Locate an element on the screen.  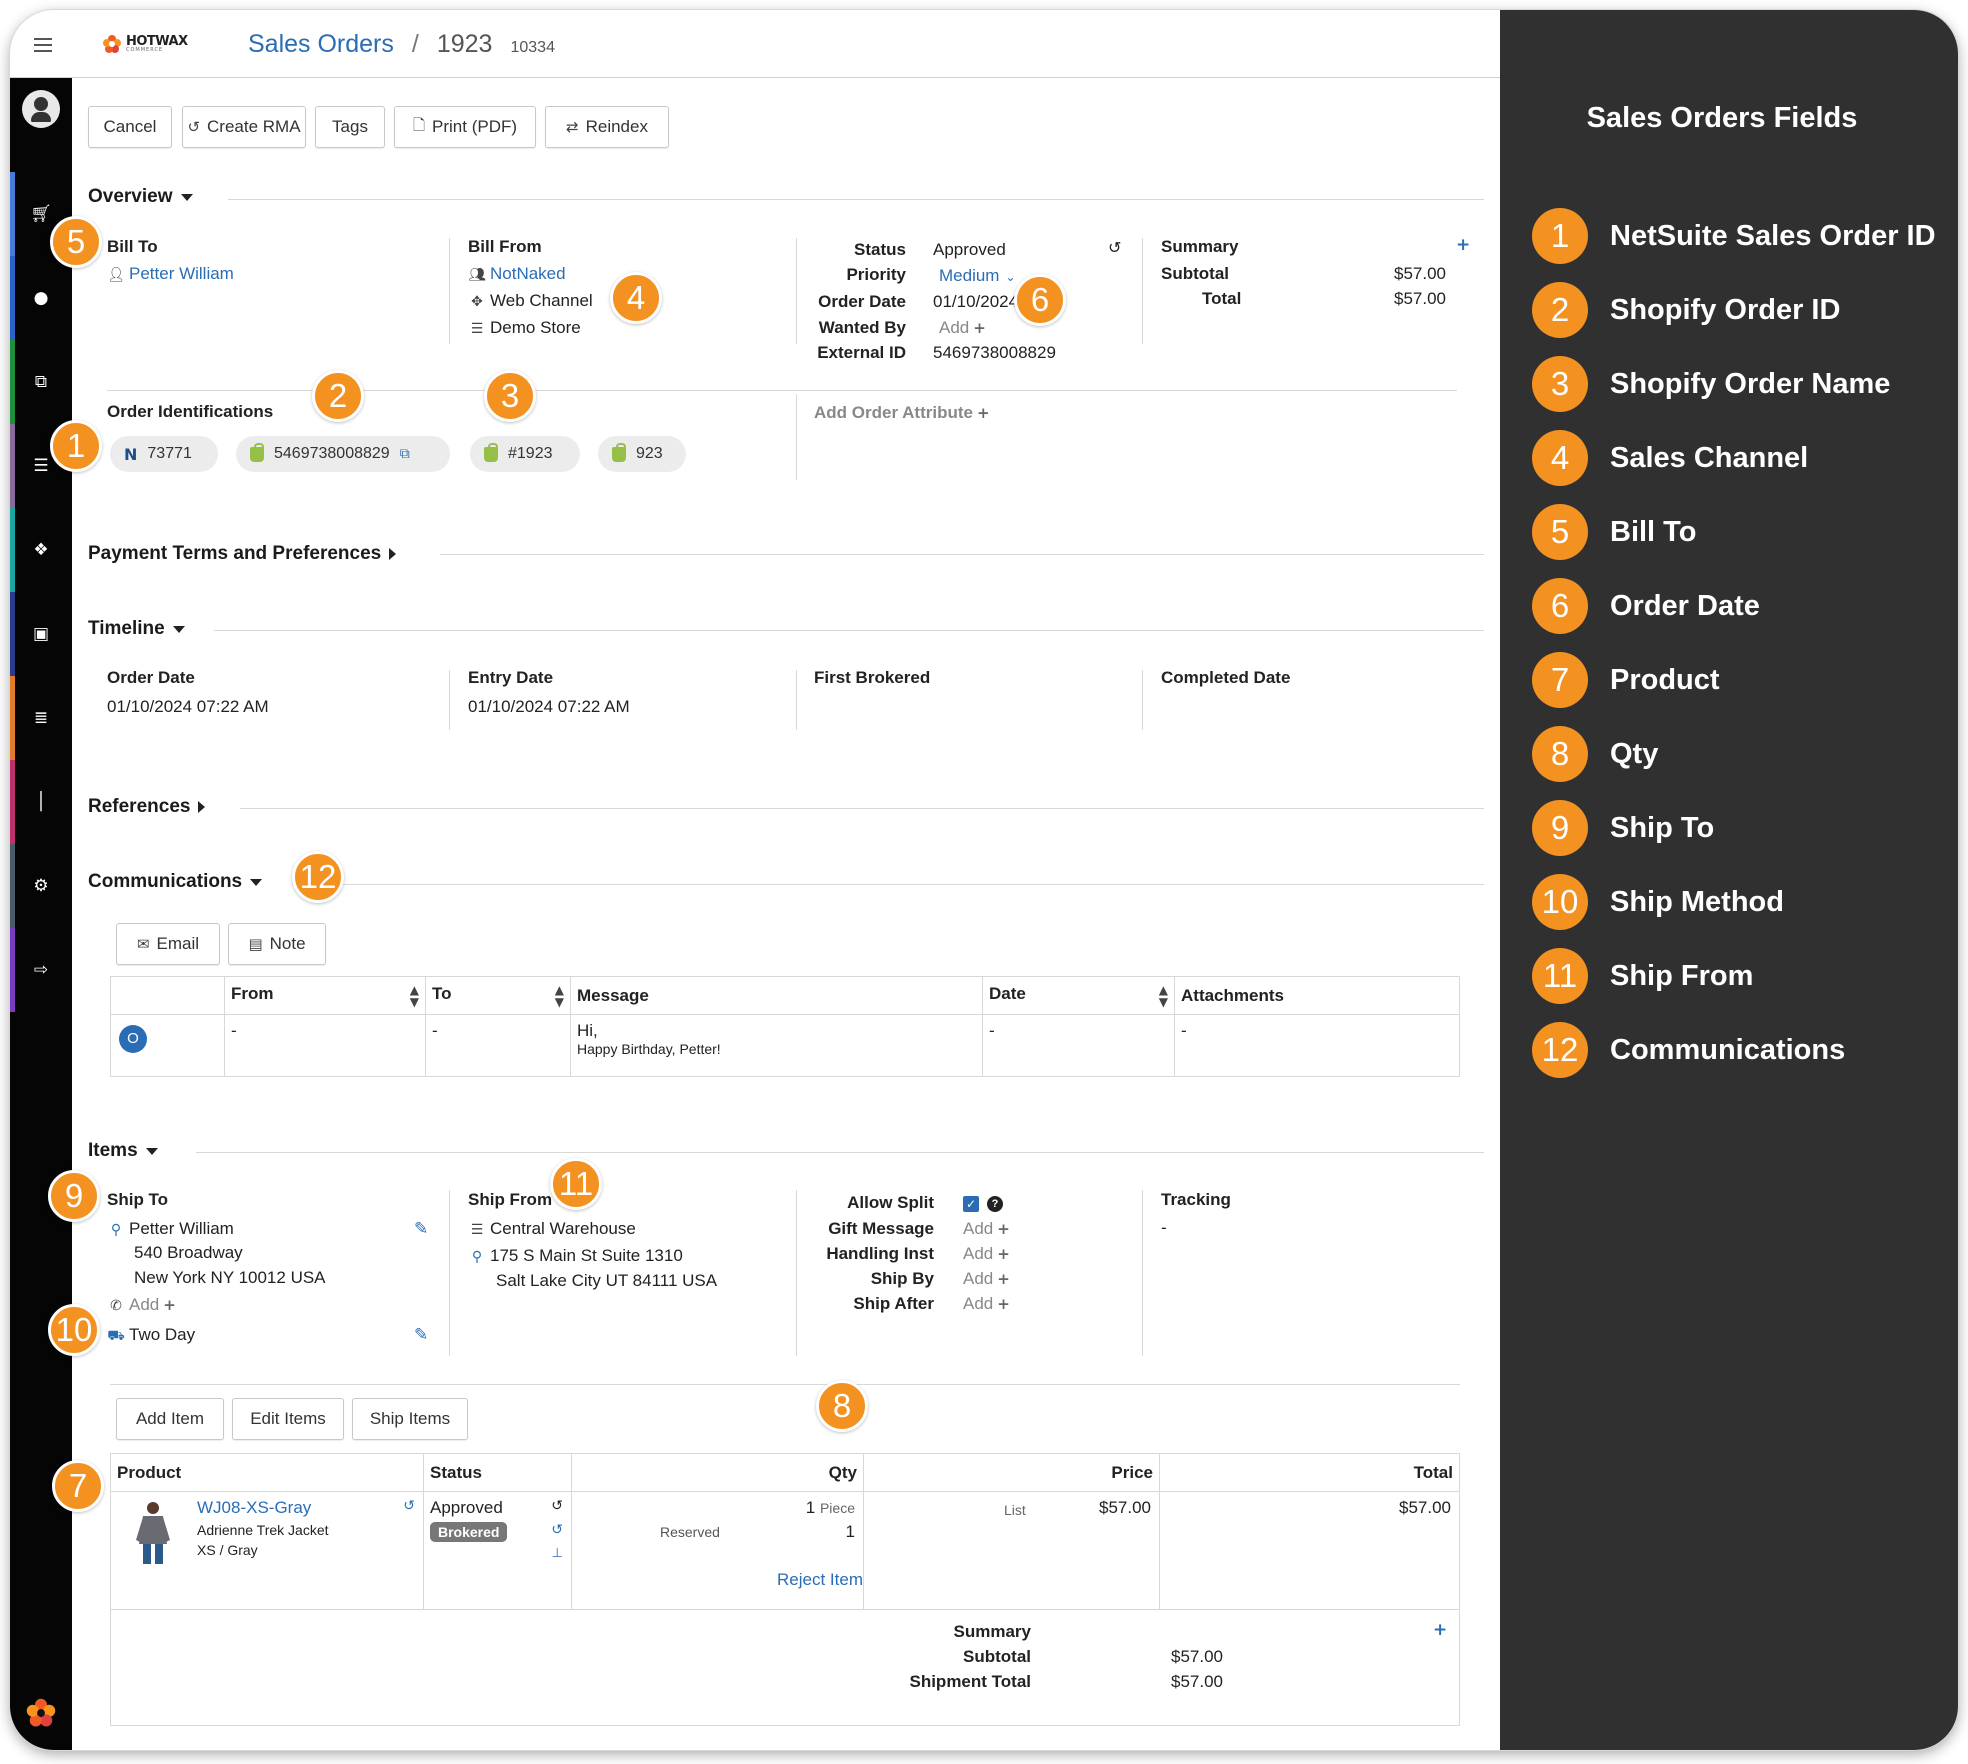
handling-inst-add: Add + is located at coordinates (986, 1254).